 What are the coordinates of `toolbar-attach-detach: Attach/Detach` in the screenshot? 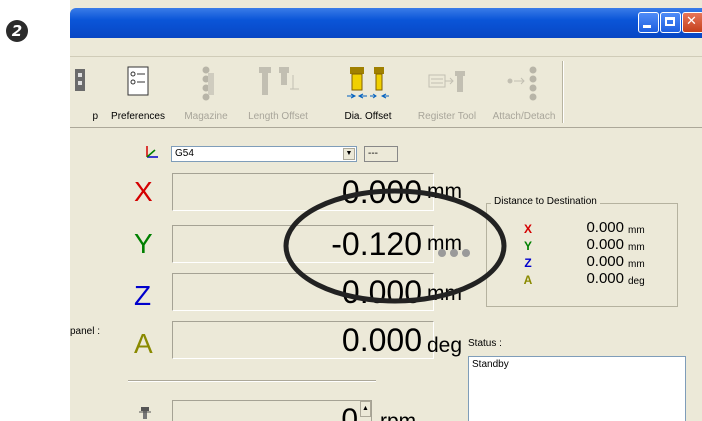 It's located at (524, 92).